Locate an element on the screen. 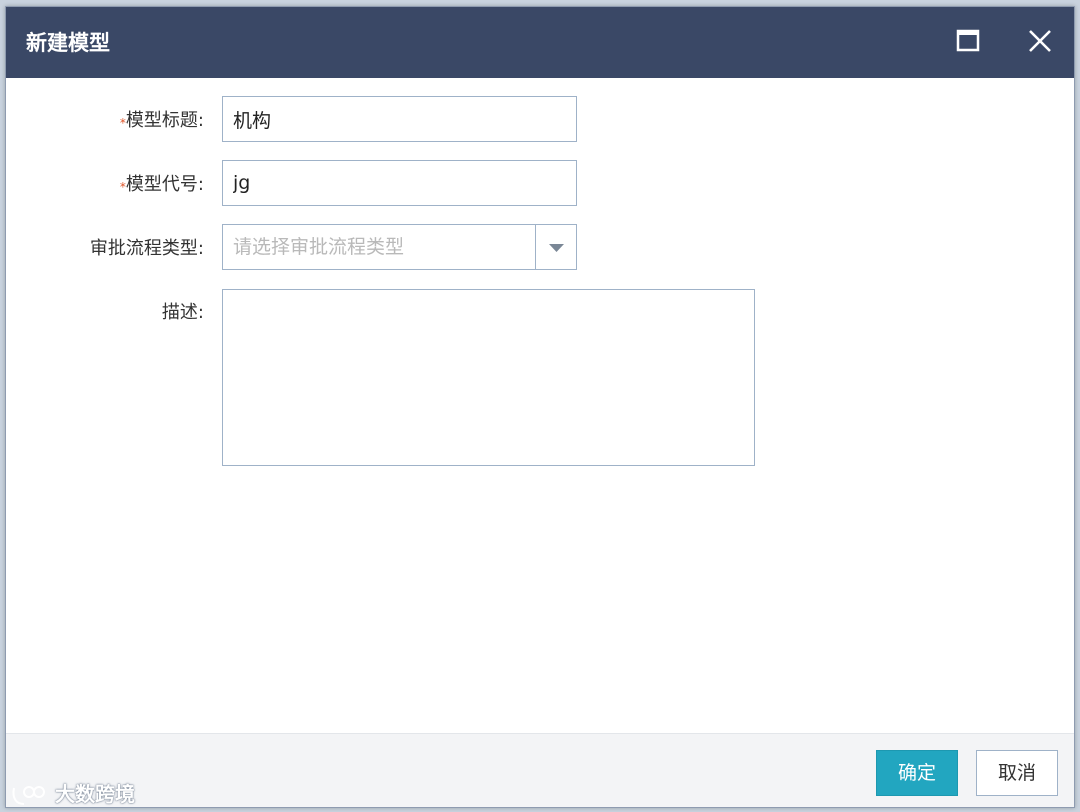  close-button is located at coordinates (1040, 41).